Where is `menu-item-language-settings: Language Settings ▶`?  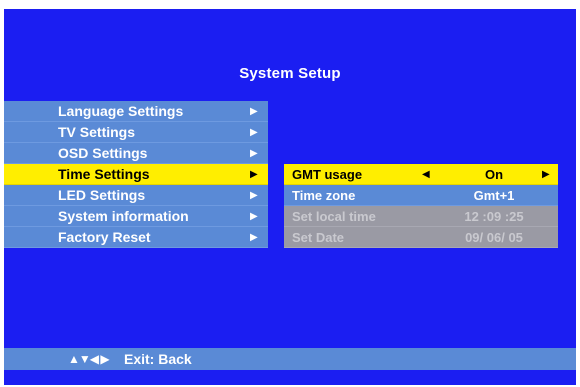
menu-item-language-settings: Language Settings ▶ is located at coordinates (136, 111).